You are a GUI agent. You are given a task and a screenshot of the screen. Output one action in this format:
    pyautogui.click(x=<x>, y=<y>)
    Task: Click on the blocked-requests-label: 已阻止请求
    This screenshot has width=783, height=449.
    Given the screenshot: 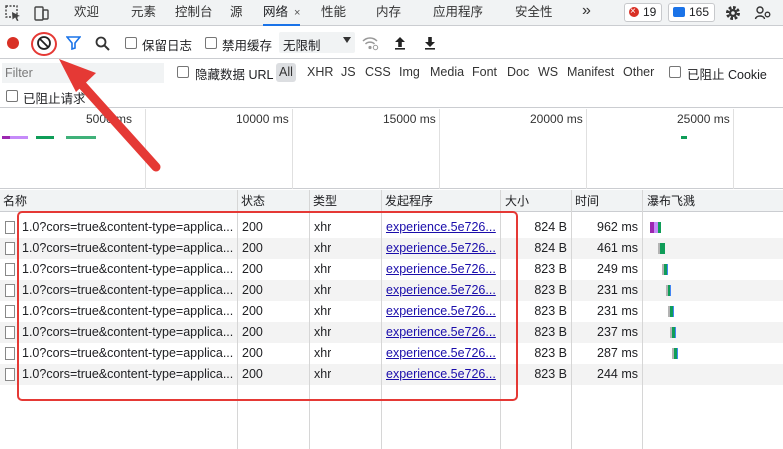 What is the action you would take?
    pyautogui.click(x=54, y=99)
    